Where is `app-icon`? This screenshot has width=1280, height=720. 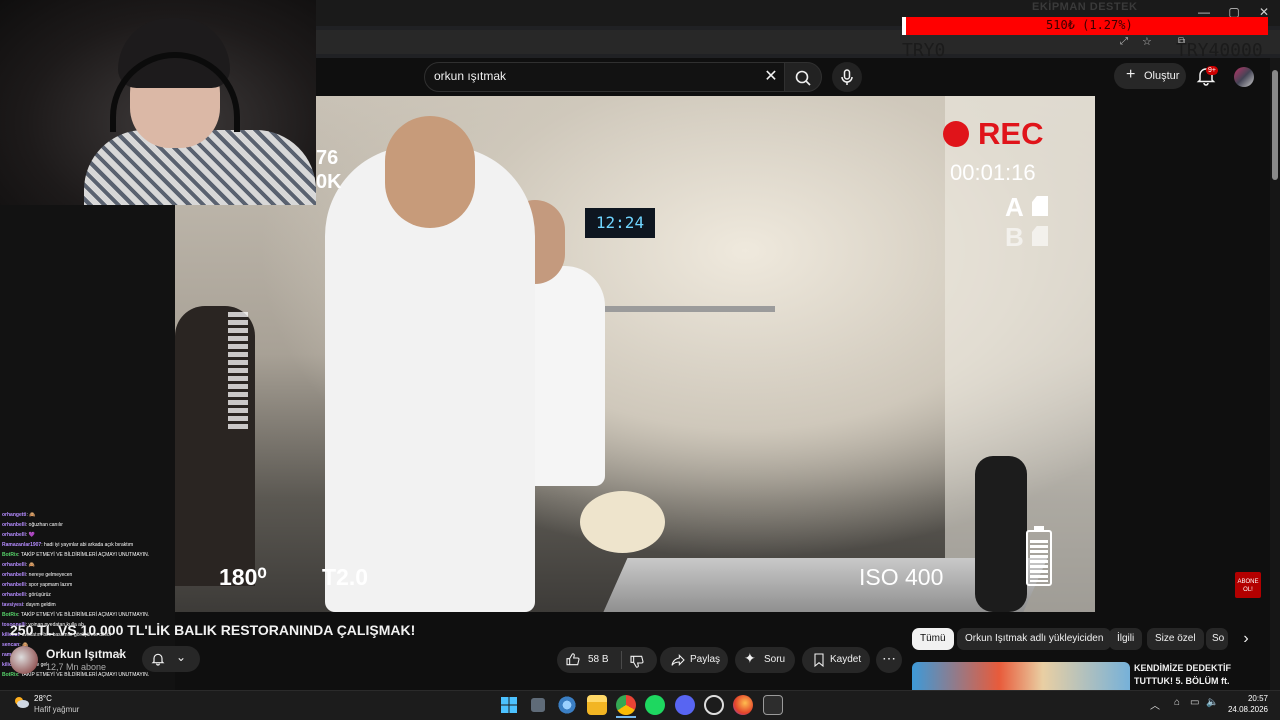 app-icon is located at coordinates (714, 705).